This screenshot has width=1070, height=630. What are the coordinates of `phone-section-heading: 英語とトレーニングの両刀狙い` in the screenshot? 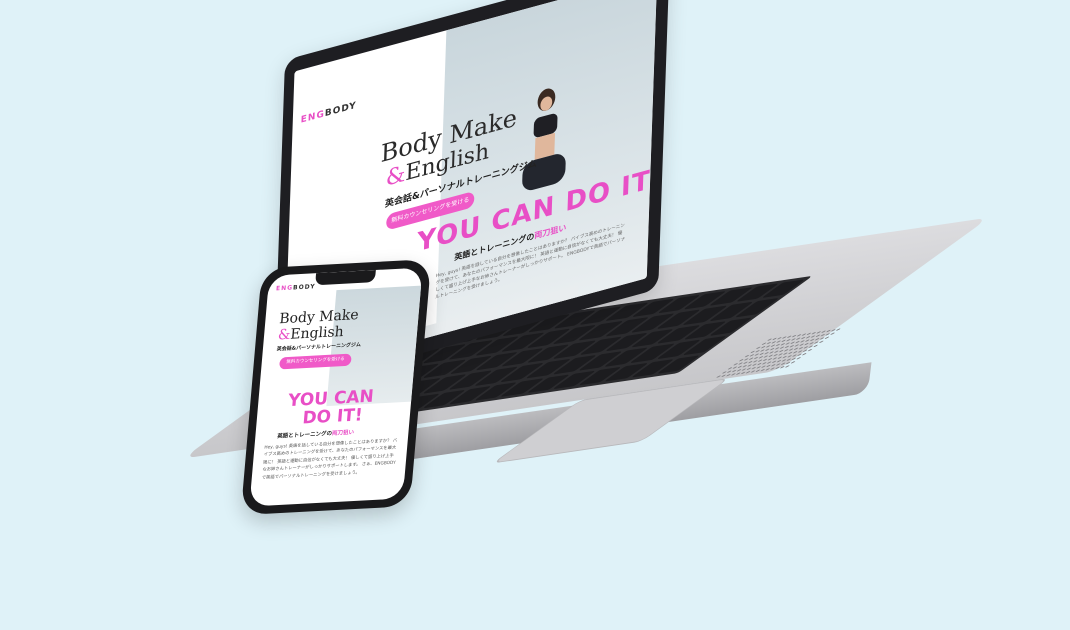 It's located at (315, 434).